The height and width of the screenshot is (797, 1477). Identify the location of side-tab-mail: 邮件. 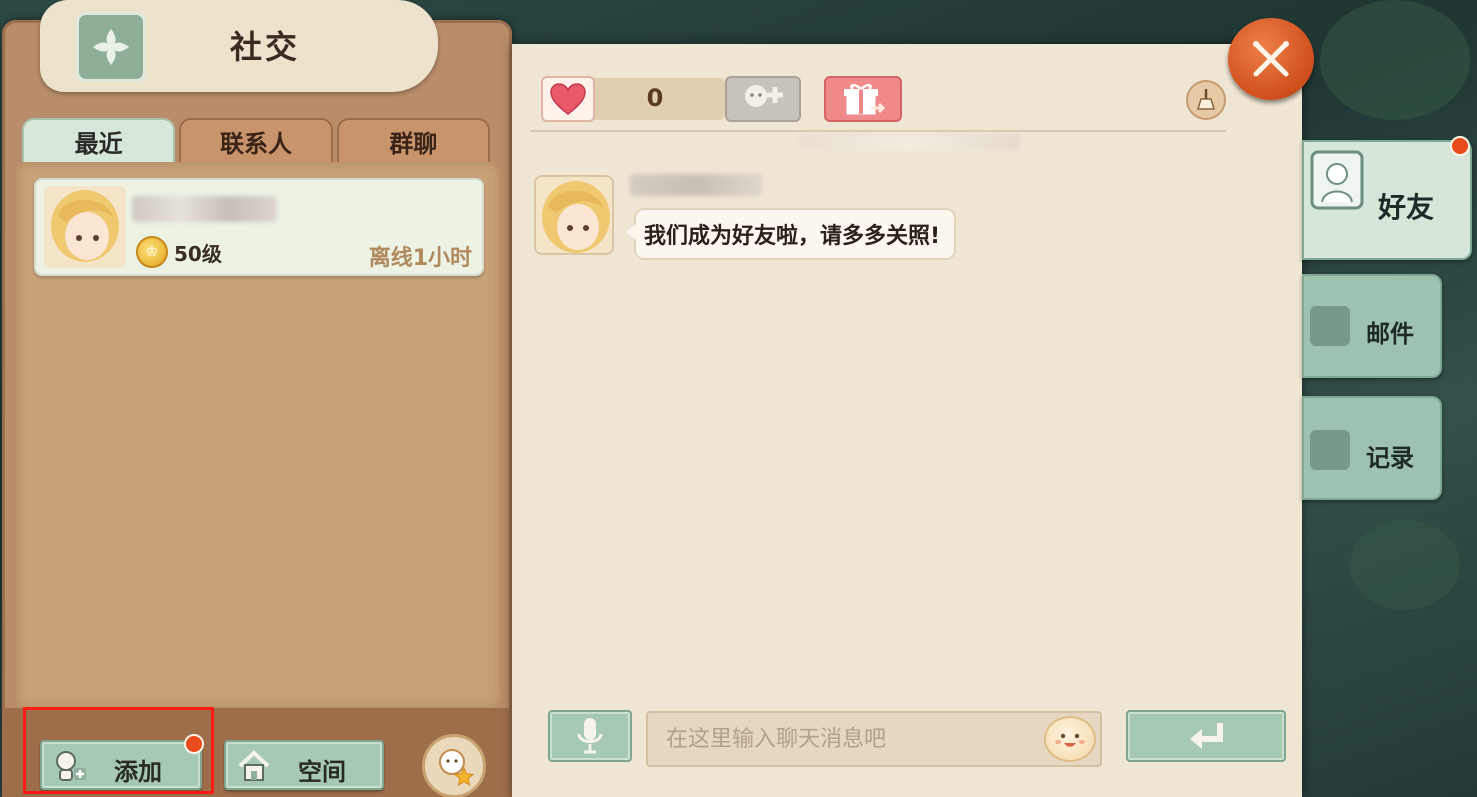
(1372, 326).